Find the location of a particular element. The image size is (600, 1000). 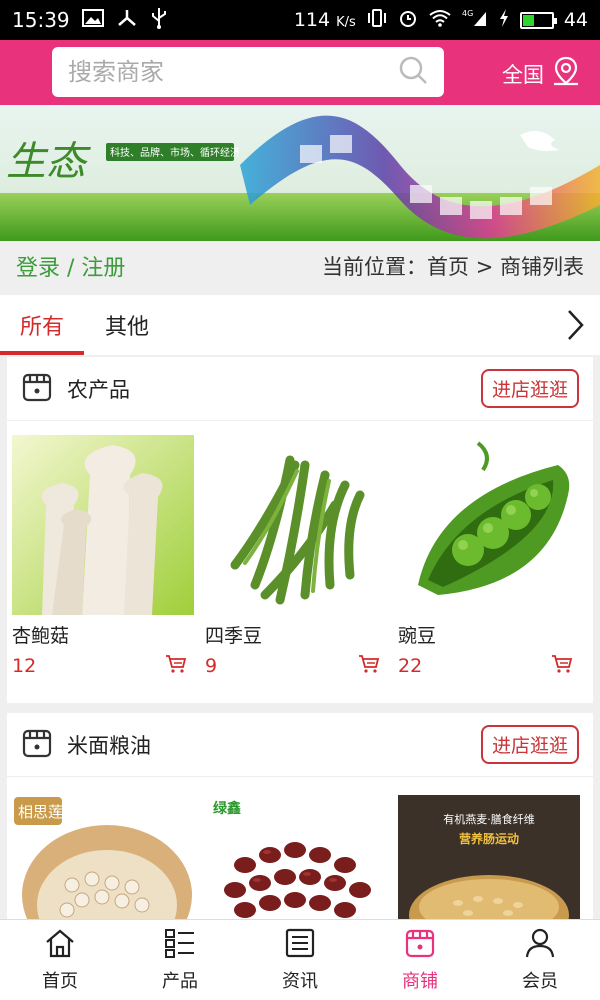

product-image: 绿鑫 is located at coordinates (296, 857).